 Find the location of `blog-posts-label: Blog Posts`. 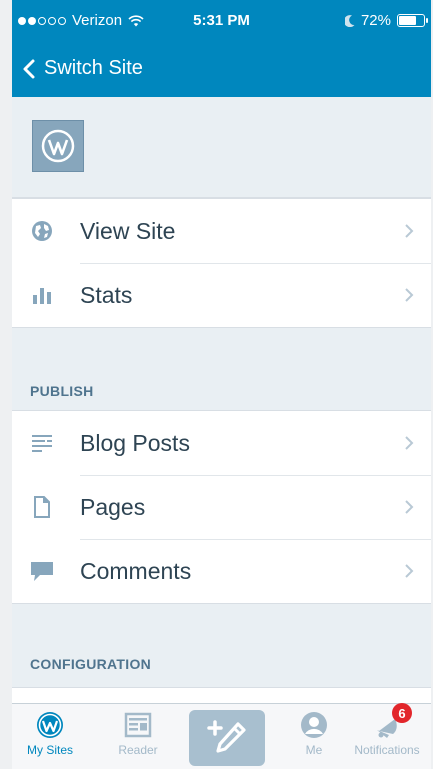

blog-posts-label: Blog Posts is located at coordinates (135, 442).